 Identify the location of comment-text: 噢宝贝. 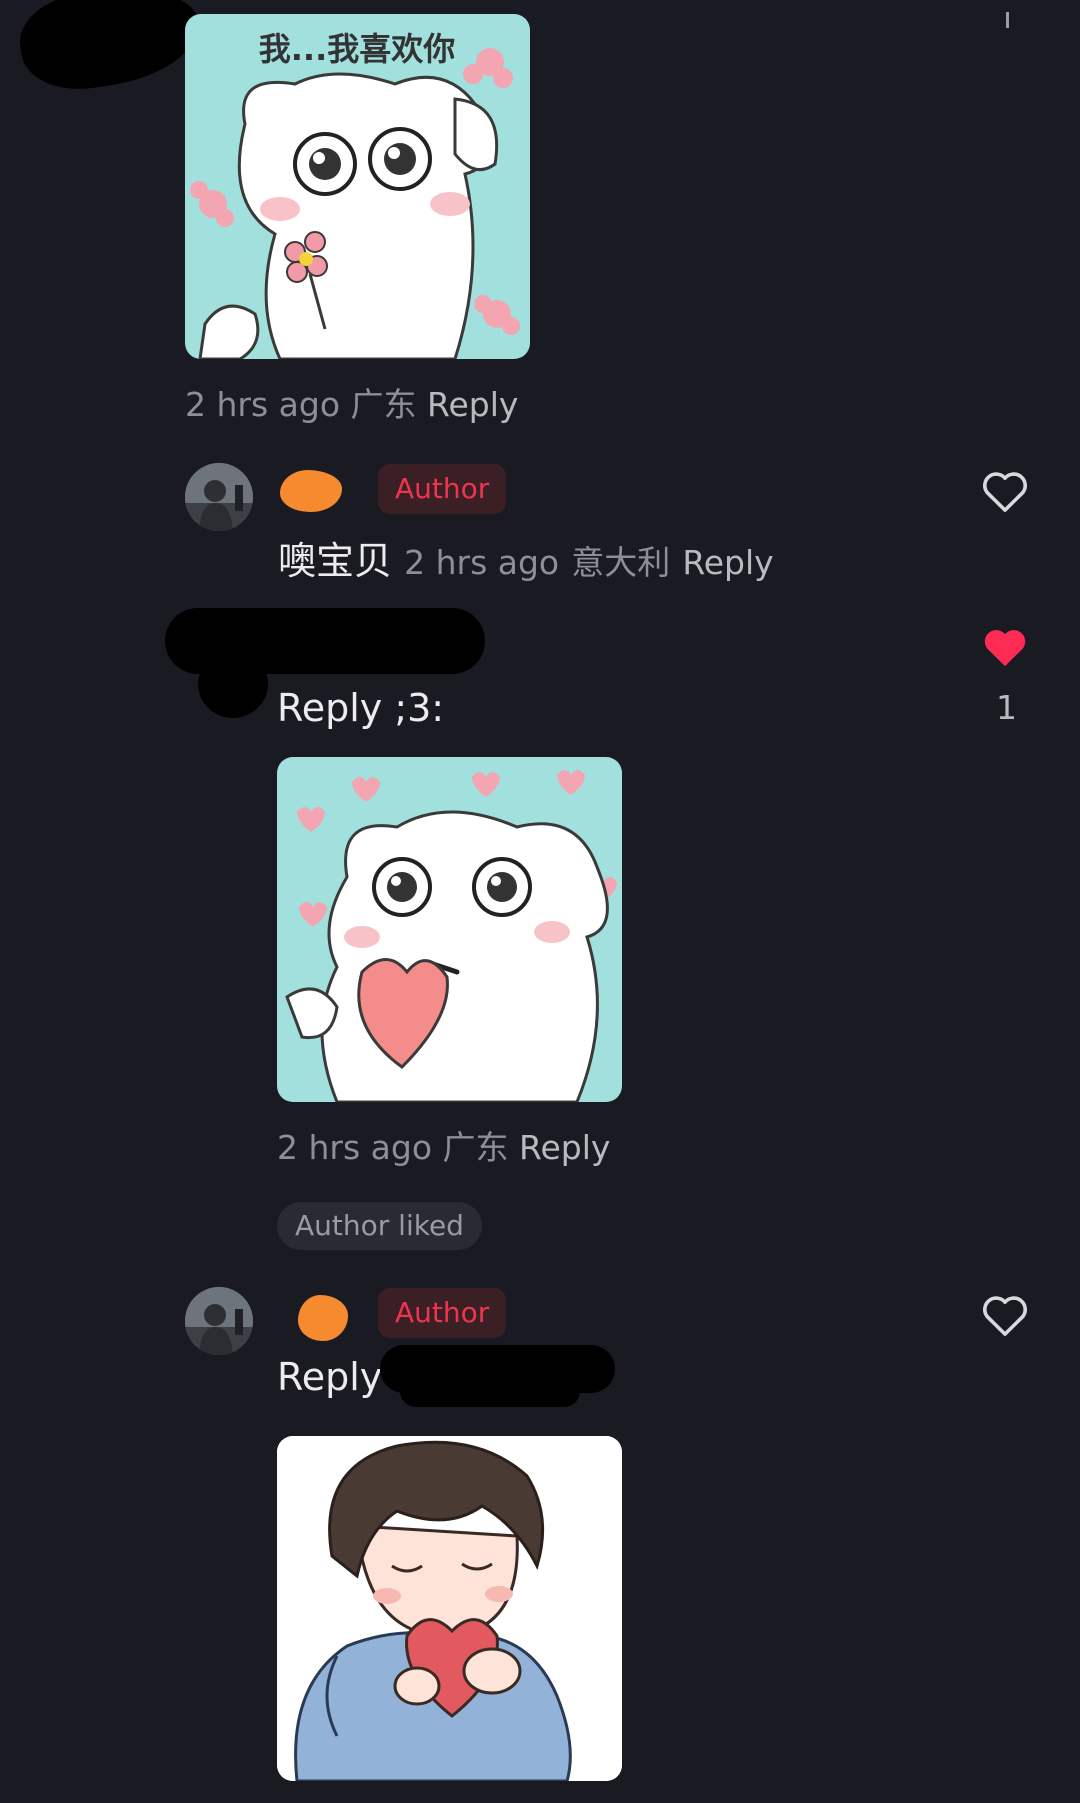
(335, 561).